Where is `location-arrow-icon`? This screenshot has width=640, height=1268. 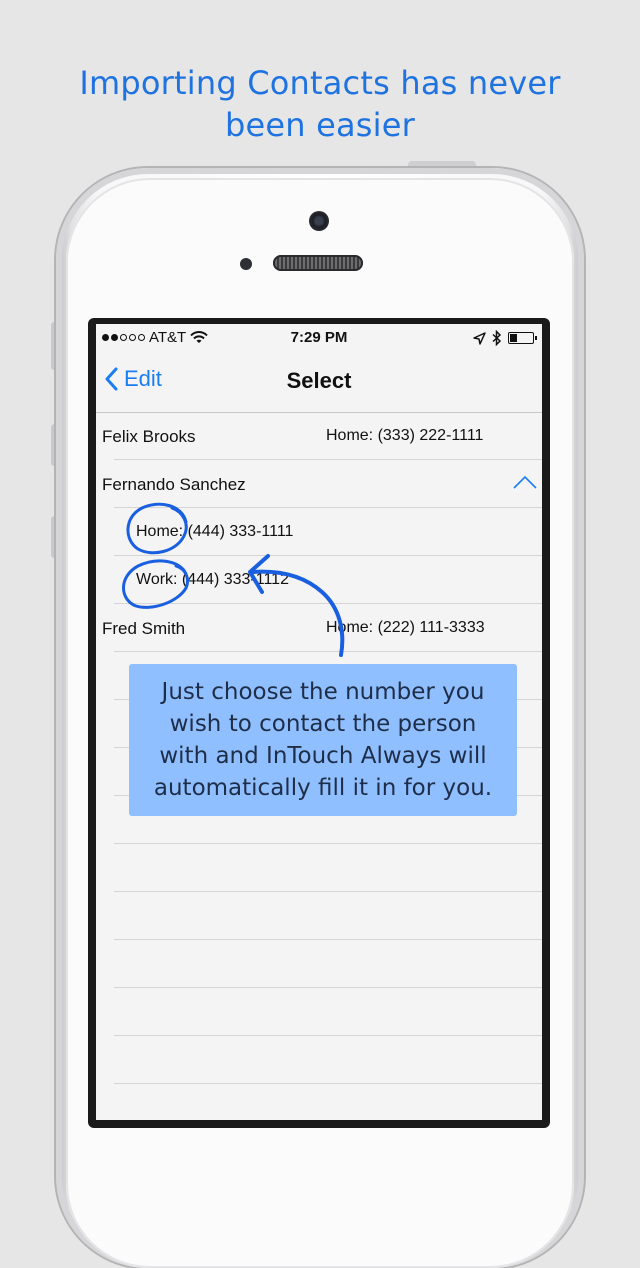
location-arrow-icon is located at coordinates (479, 338).